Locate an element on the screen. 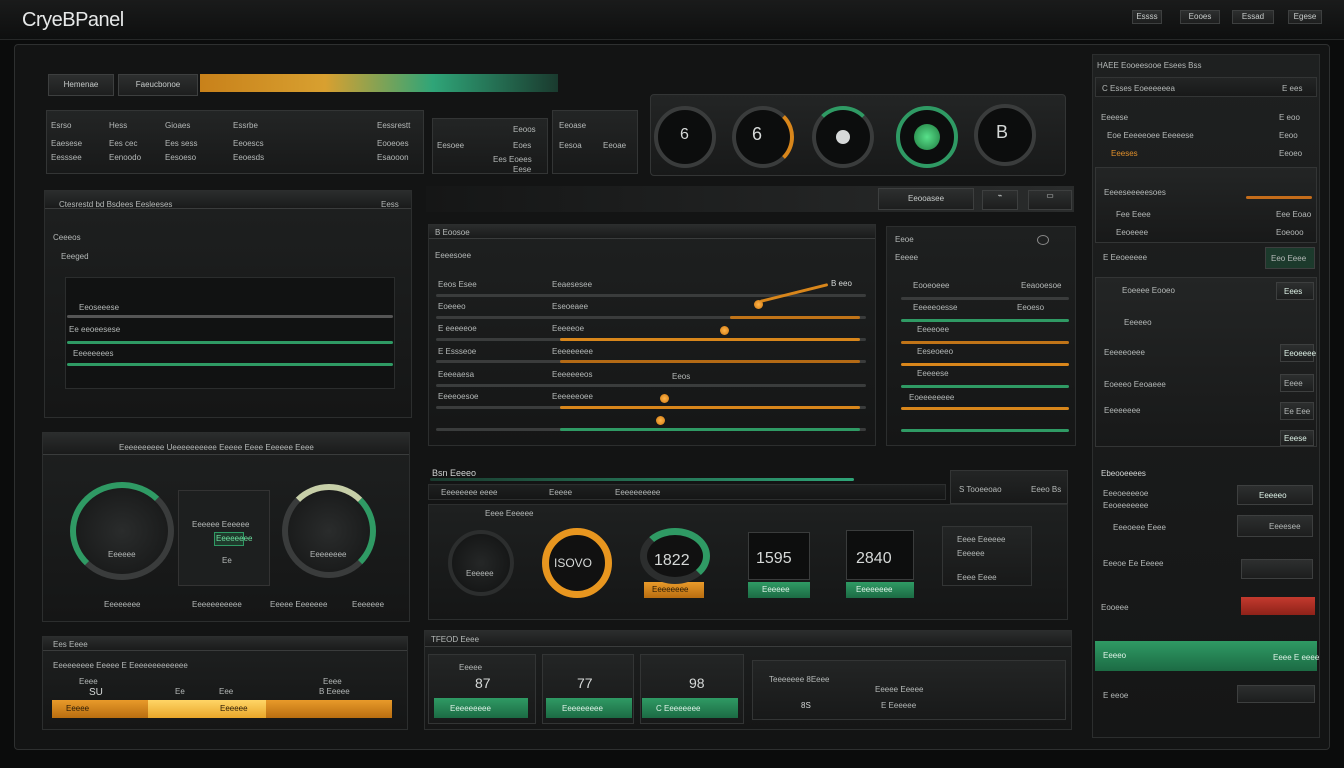  stat-cell: Eesoee is located at coordinates (451, 145).